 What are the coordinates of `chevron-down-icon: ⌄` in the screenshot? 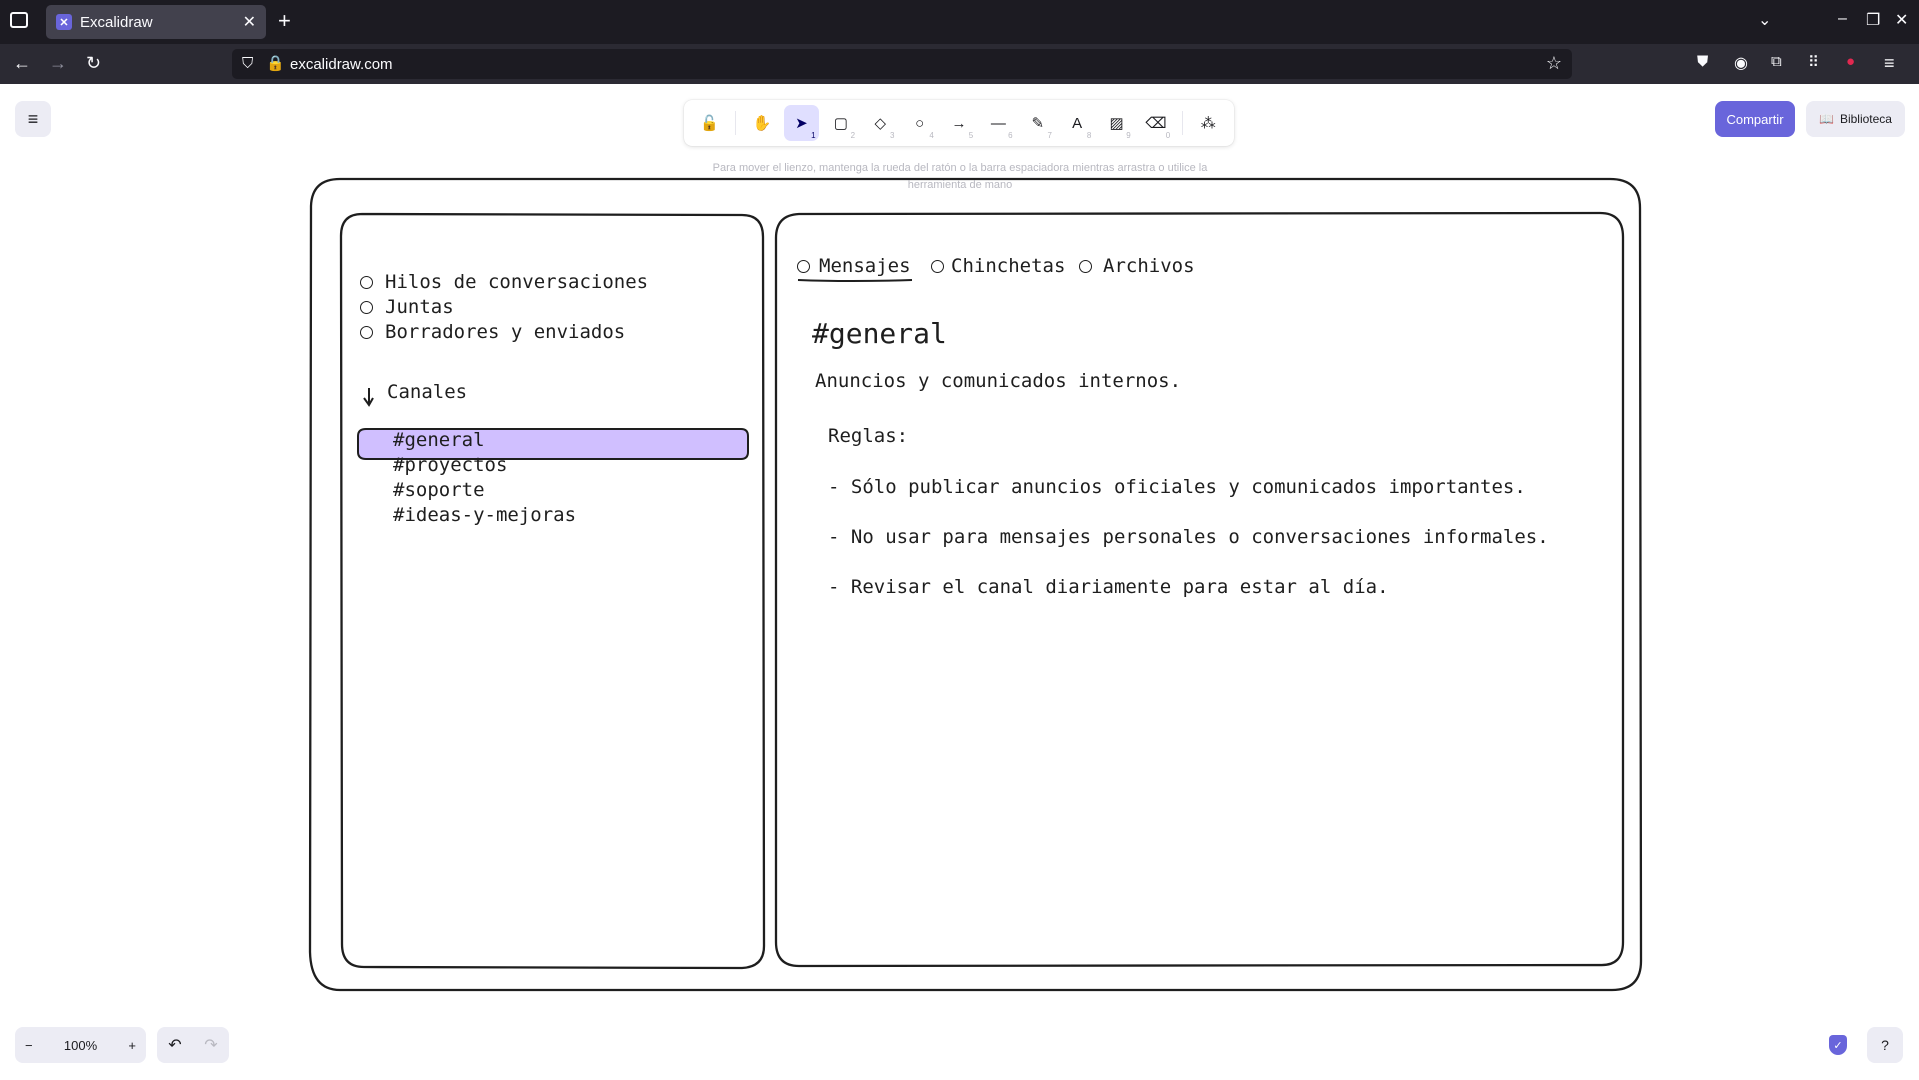 It's located at (1764, 20).